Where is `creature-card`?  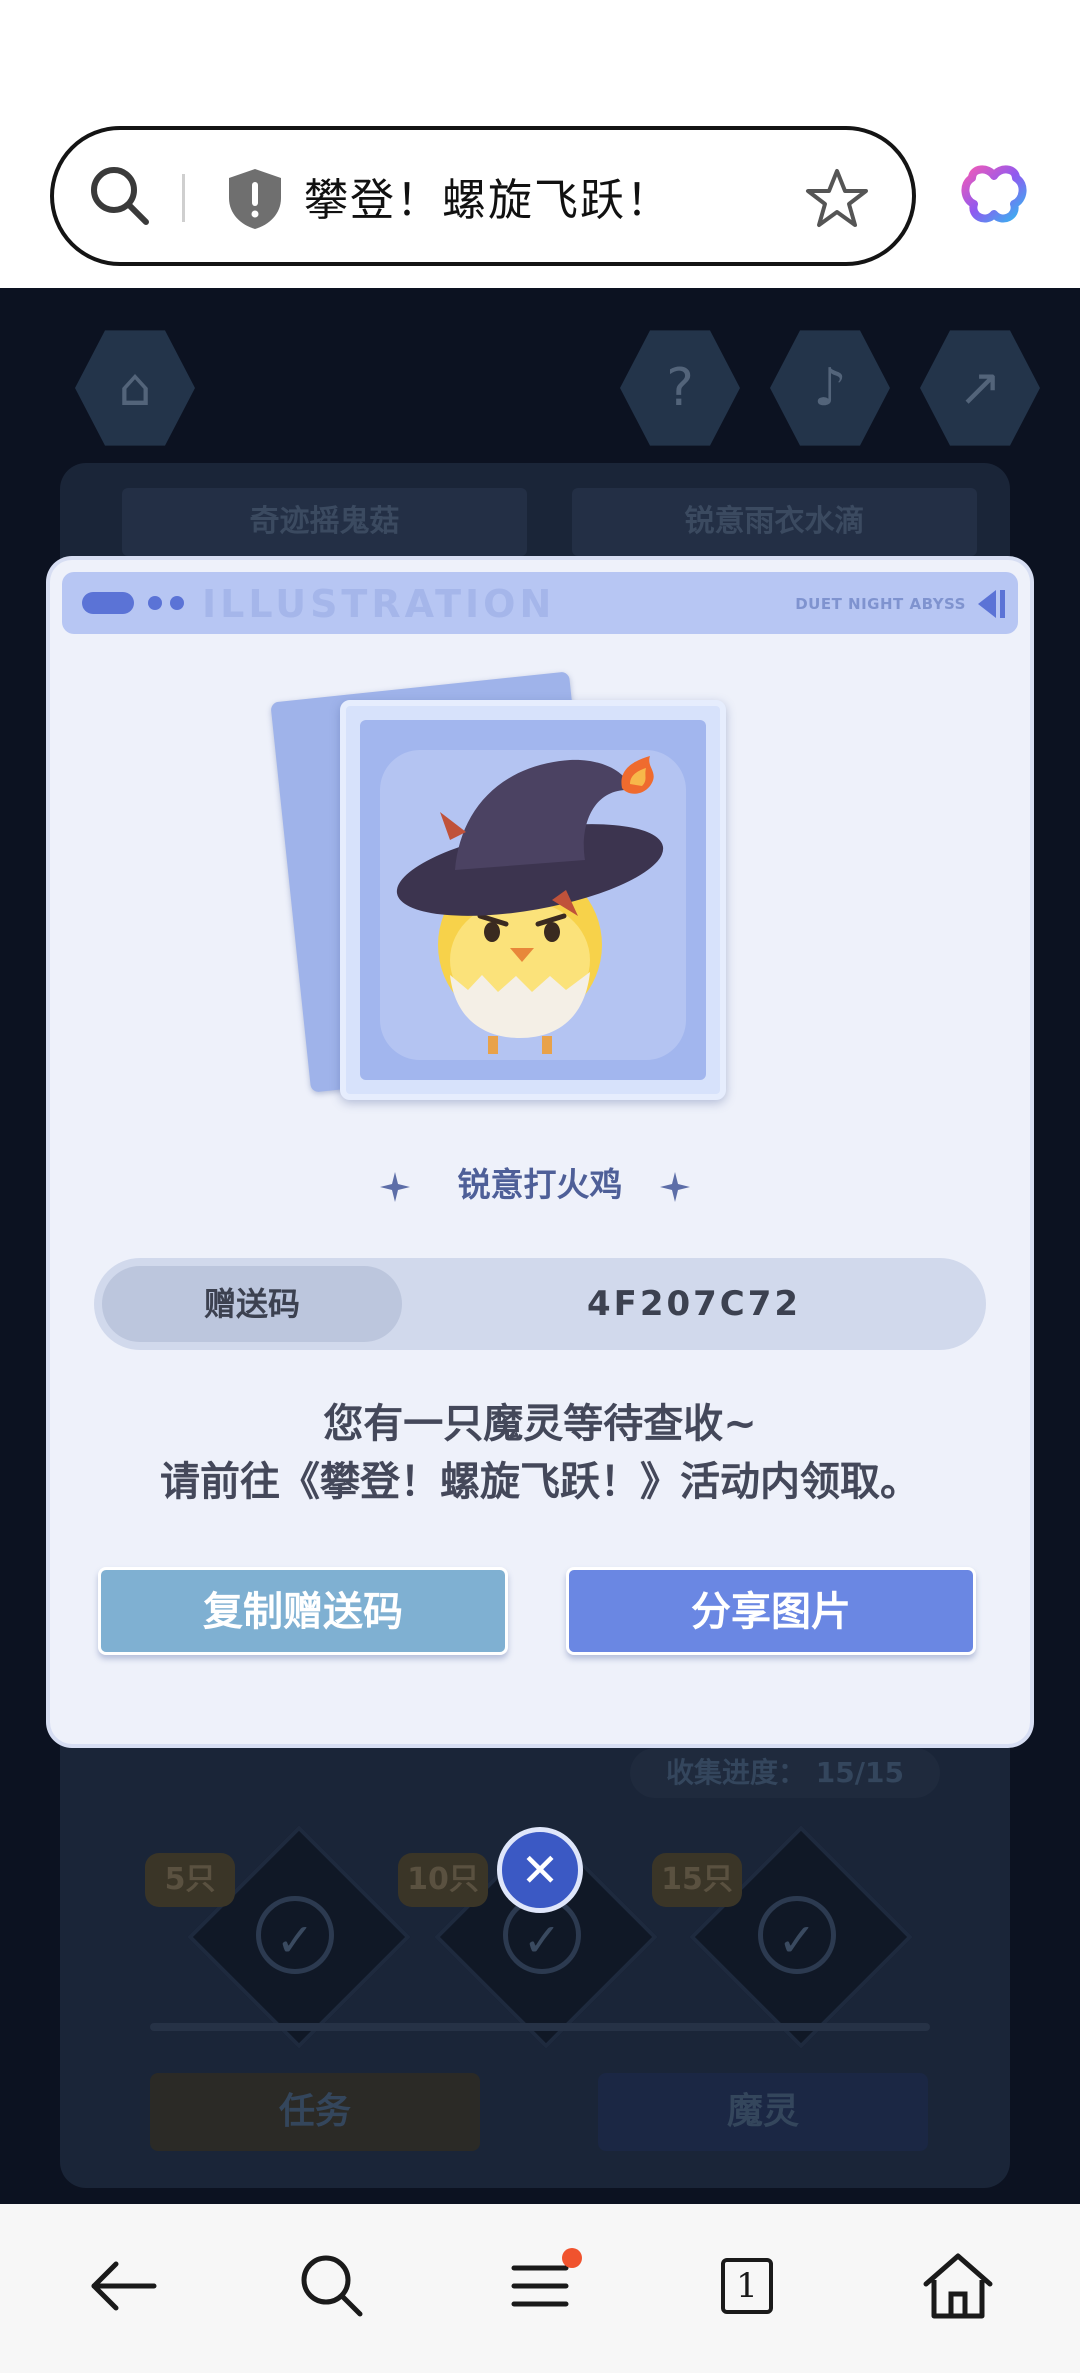
creature-card is located at coordinates (533, 900).